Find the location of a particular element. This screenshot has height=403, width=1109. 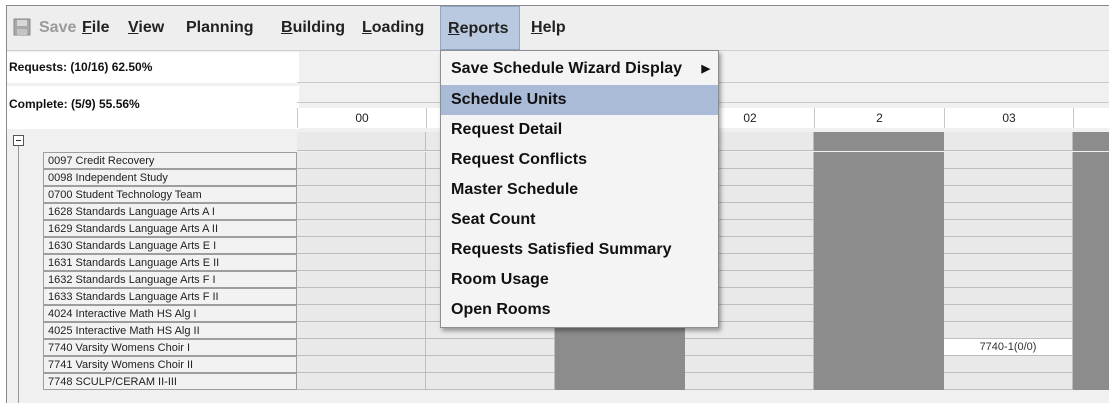

course-row-label: 1633 Standards Language Arts F II is located at coordinates (170, 296).